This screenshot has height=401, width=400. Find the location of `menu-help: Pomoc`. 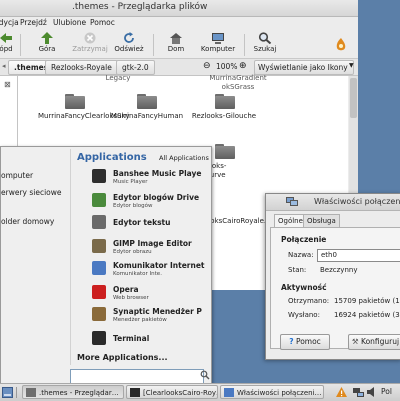

menu-help: Pomoc is located at coordinates (102, 22).